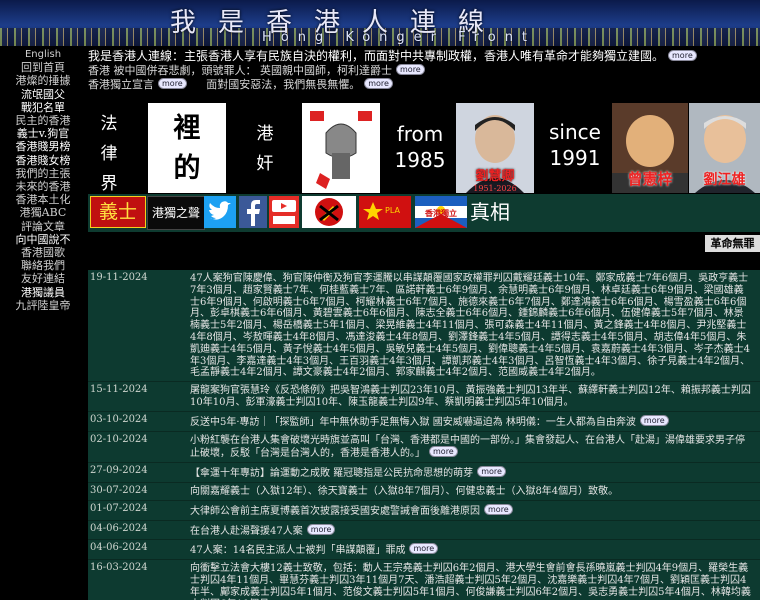  Describe the element at coordinates (650, 148) in the screenshot. I see `portrait-image-2: 曾憲梓` at that location.